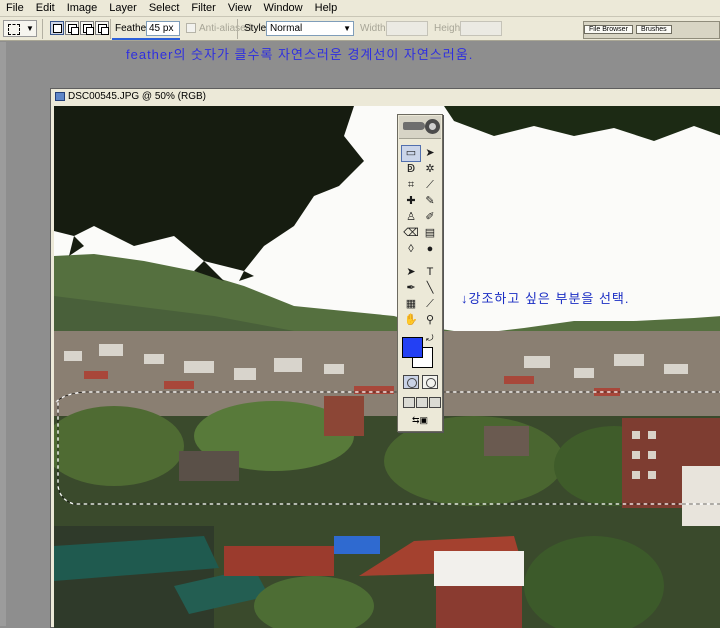 Image resolution: width=720 pixels, height=628 pixels. What do you see at coordinates (430, 249) in the screenshot?
I see `dodge-tool-icon: ●` at bounding box center [430, 249].